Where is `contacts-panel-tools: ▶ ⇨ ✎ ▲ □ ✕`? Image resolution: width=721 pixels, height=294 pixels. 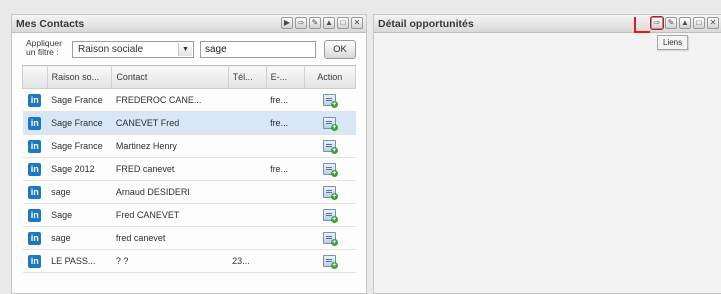
contacts-panel-tools: ▶ ⇨ ✎ ▲ □ ✕ is located at coordinates (322, 23).